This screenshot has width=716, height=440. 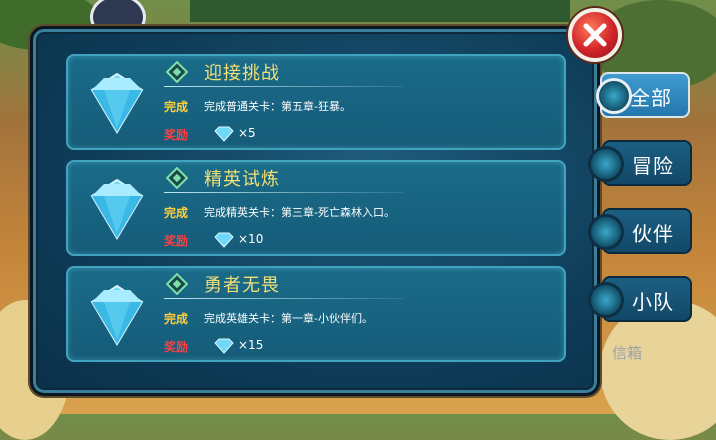 What do you see at coordinates (247, 133) in the screenshot?
I see `reward-quantity: ×5` at bounding box center [247, 133].